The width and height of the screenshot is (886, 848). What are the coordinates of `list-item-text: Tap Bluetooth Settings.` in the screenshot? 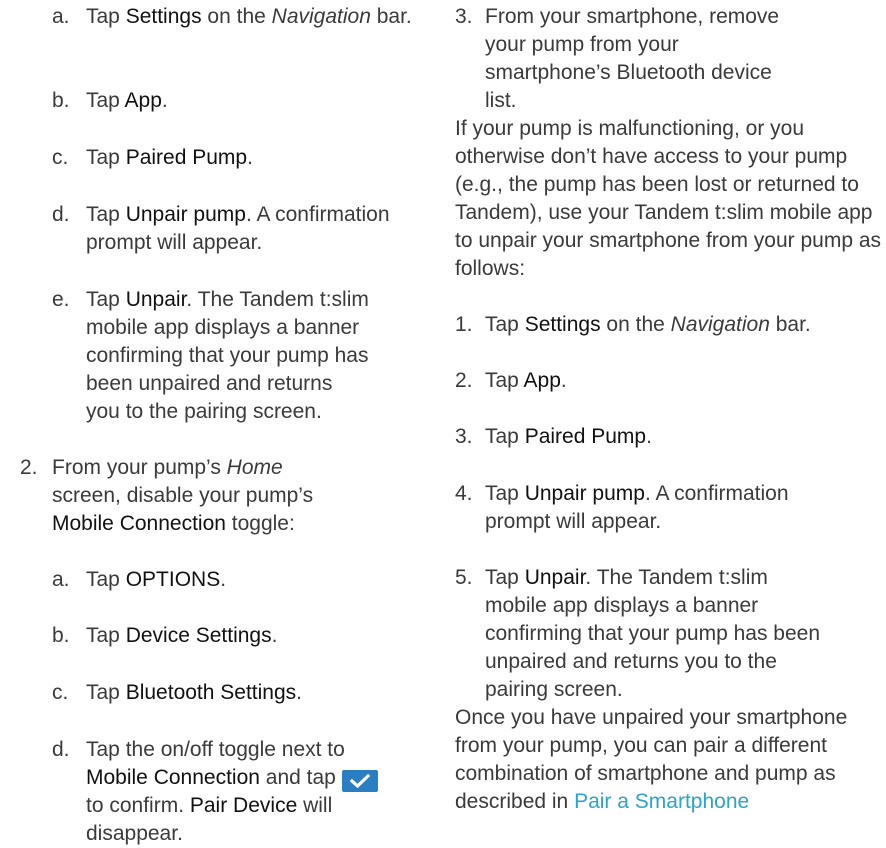 It's located at (194, 692).